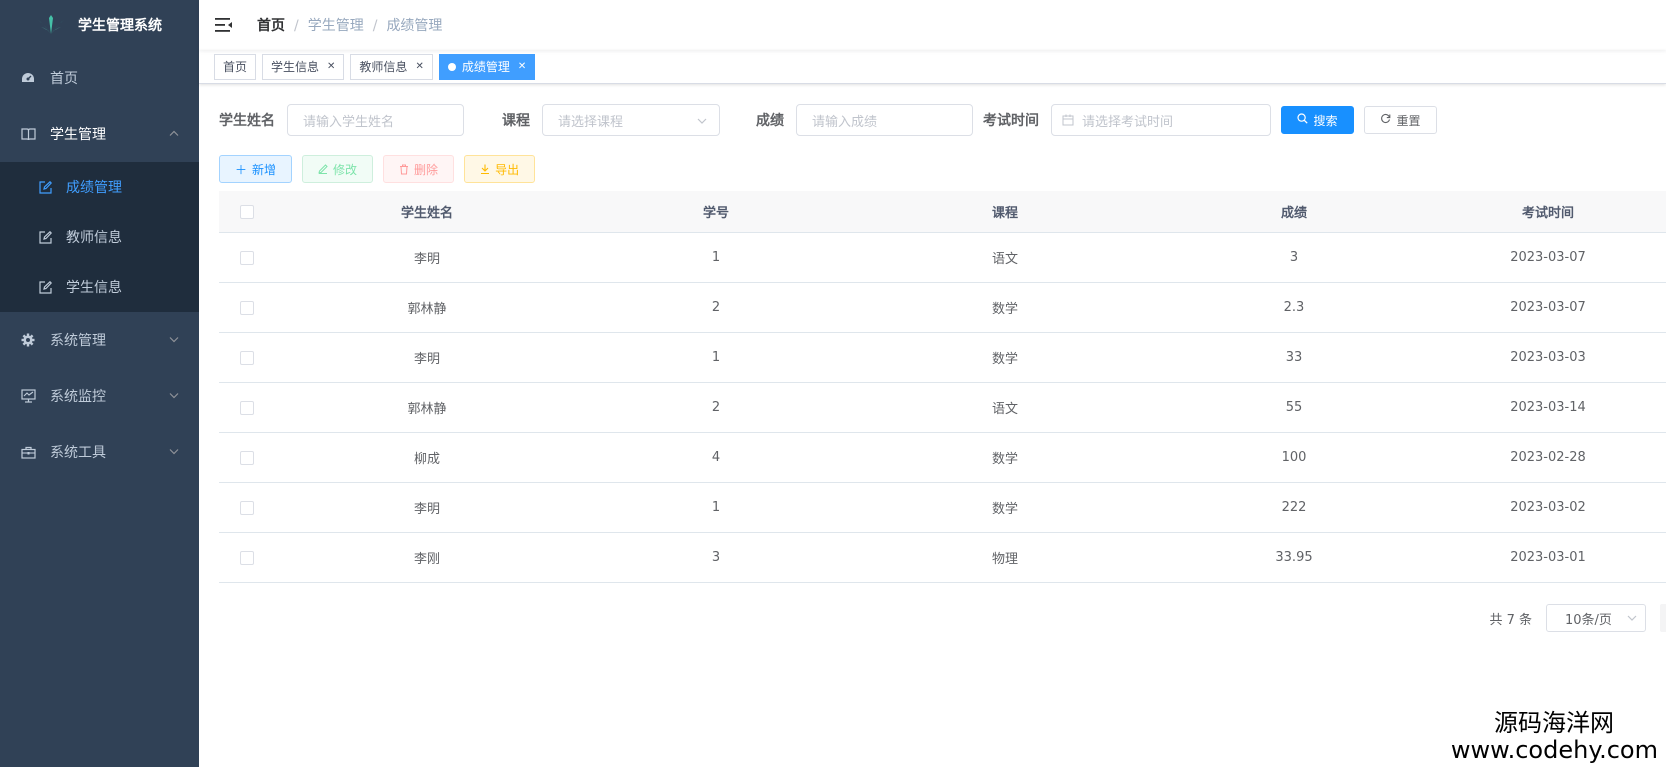  What do you see at coordinates (419, 169) in the screenshot?
I see `delete-button: 删除` at bounding box center [419, 169].